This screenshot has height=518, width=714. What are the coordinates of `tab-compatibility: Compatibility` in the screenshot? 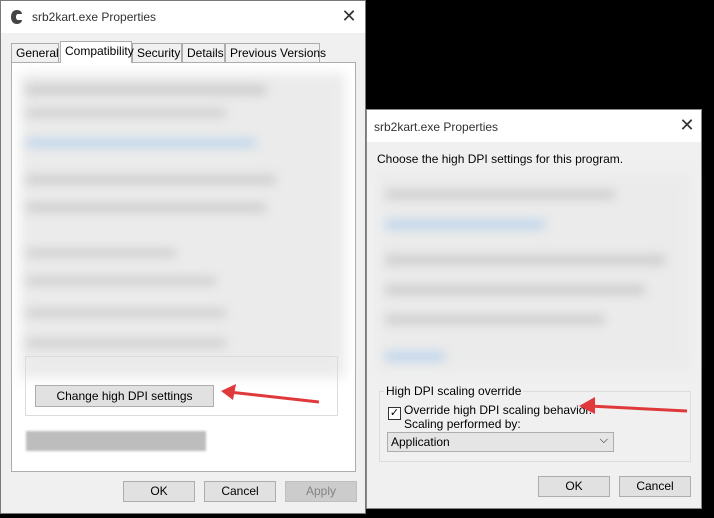 It's located at (97, 52).